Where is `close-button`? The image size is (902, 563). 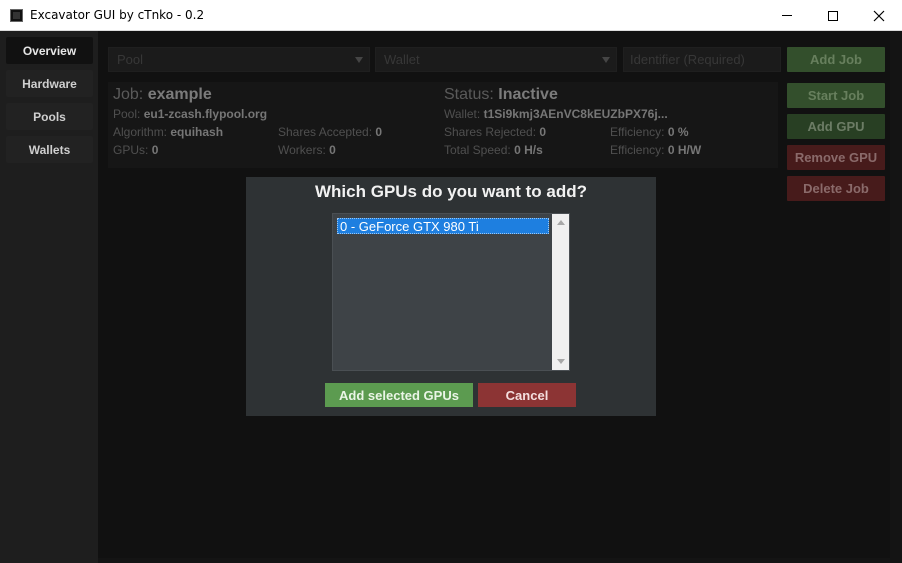
close-button is located at coordinates (879, 15).